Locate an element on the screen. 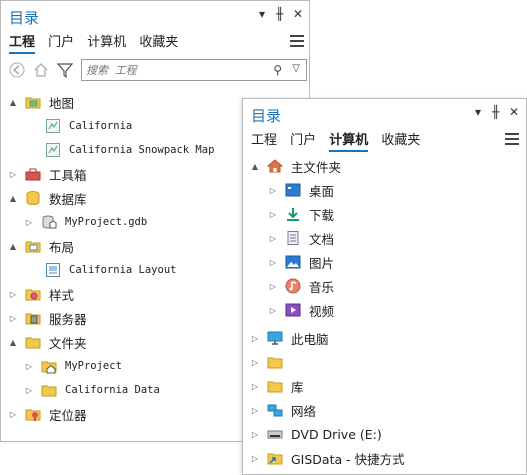  documents-icon is located at coordinates (293, 238).